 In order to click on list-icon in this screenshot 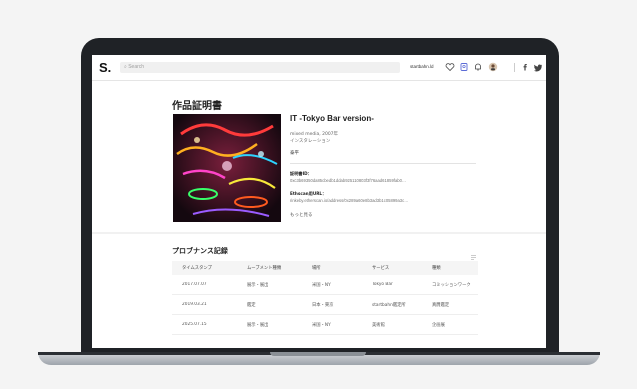, I will do `click(473, 253)`.